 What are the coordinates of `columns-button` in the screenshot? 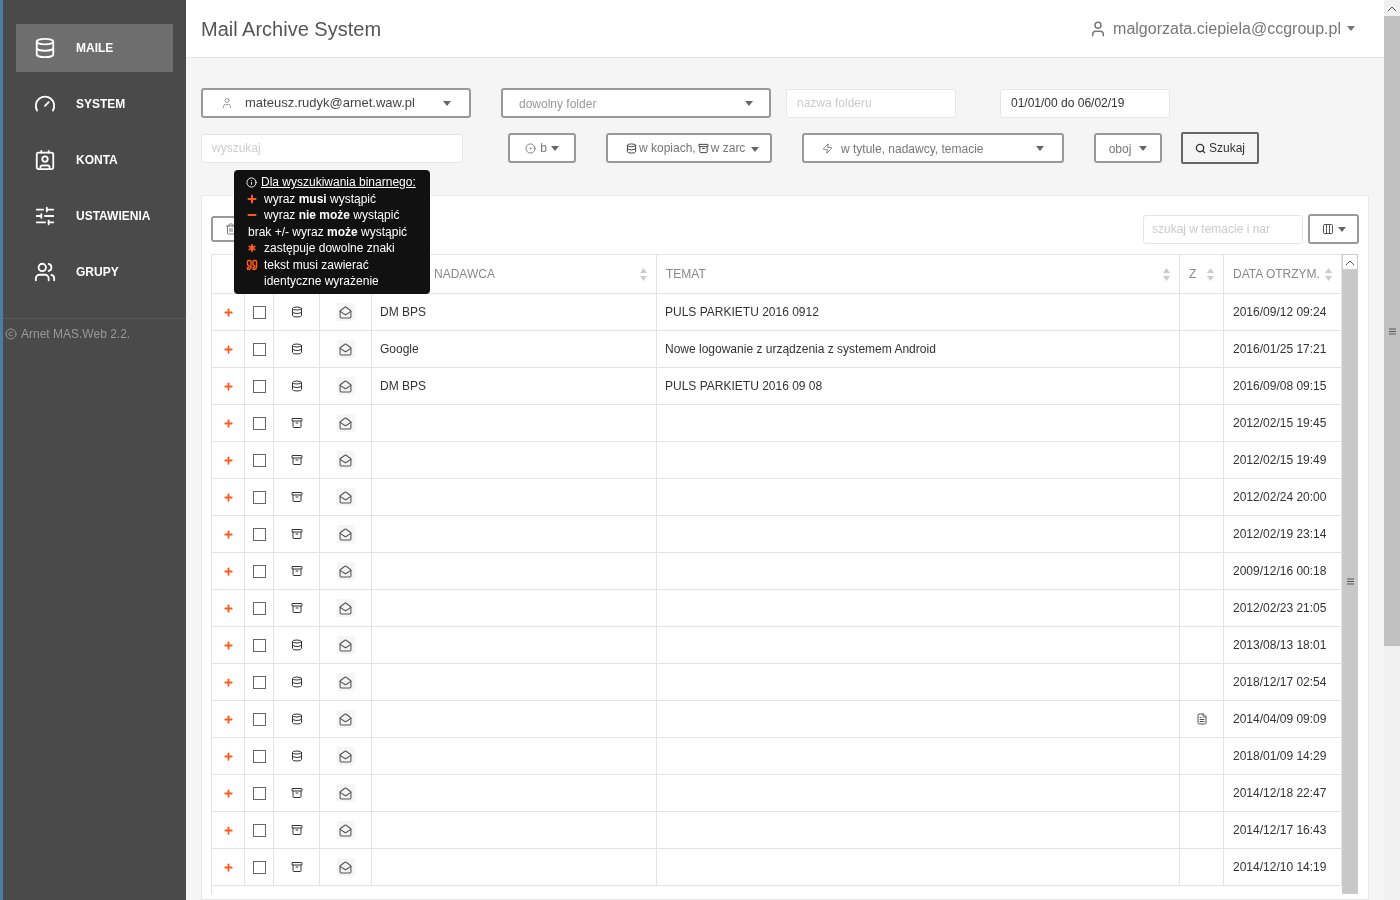 It's located at (1333, 229).